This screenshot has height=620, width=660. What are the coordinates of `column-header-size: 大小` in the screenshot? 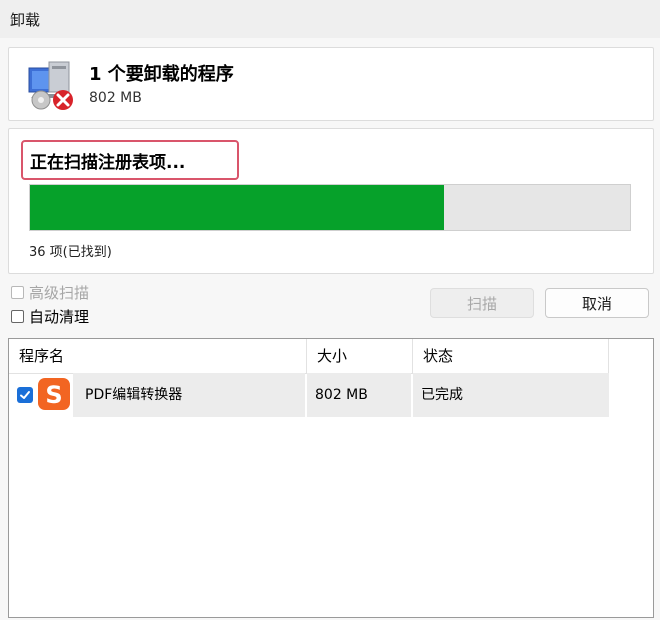 It's located at (360, 356).